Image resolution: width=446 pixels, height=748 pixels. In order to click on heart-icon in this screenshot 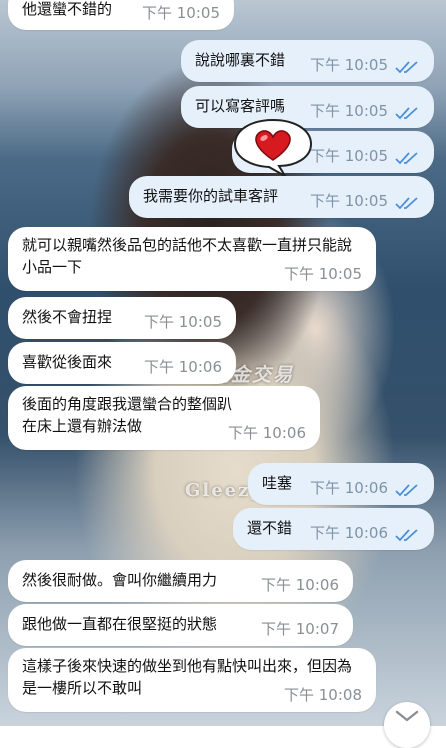, I will do `click(273, 147)`.